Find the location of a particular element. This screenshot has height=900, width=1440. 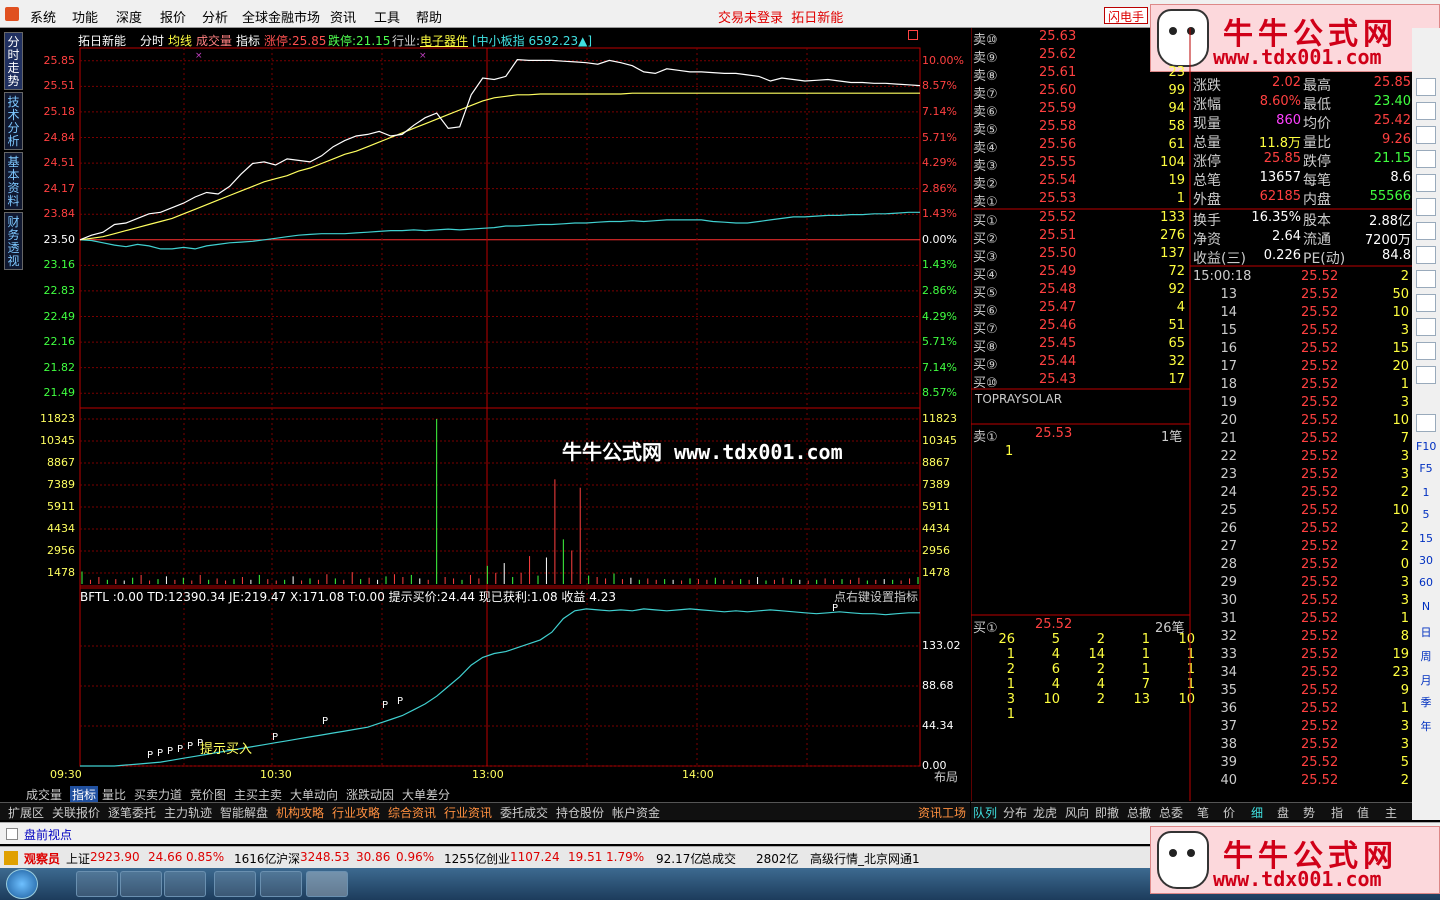

tab-technical: 技术分析 is located at coordinates (13, 121).